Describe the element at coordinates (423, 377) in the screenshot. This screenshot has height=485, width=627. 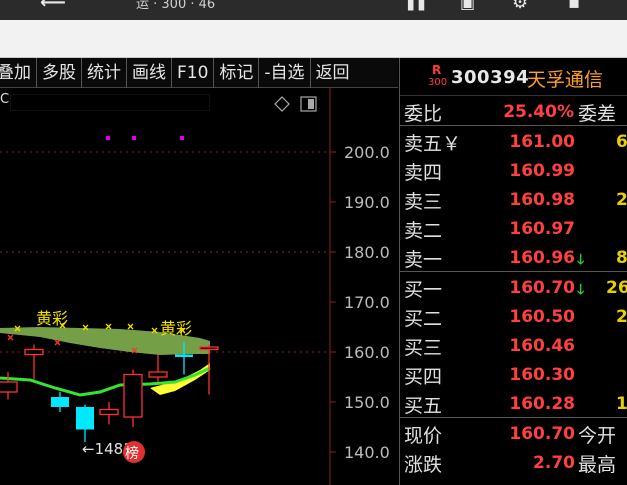
I see `bid-label: 买四` at that location.